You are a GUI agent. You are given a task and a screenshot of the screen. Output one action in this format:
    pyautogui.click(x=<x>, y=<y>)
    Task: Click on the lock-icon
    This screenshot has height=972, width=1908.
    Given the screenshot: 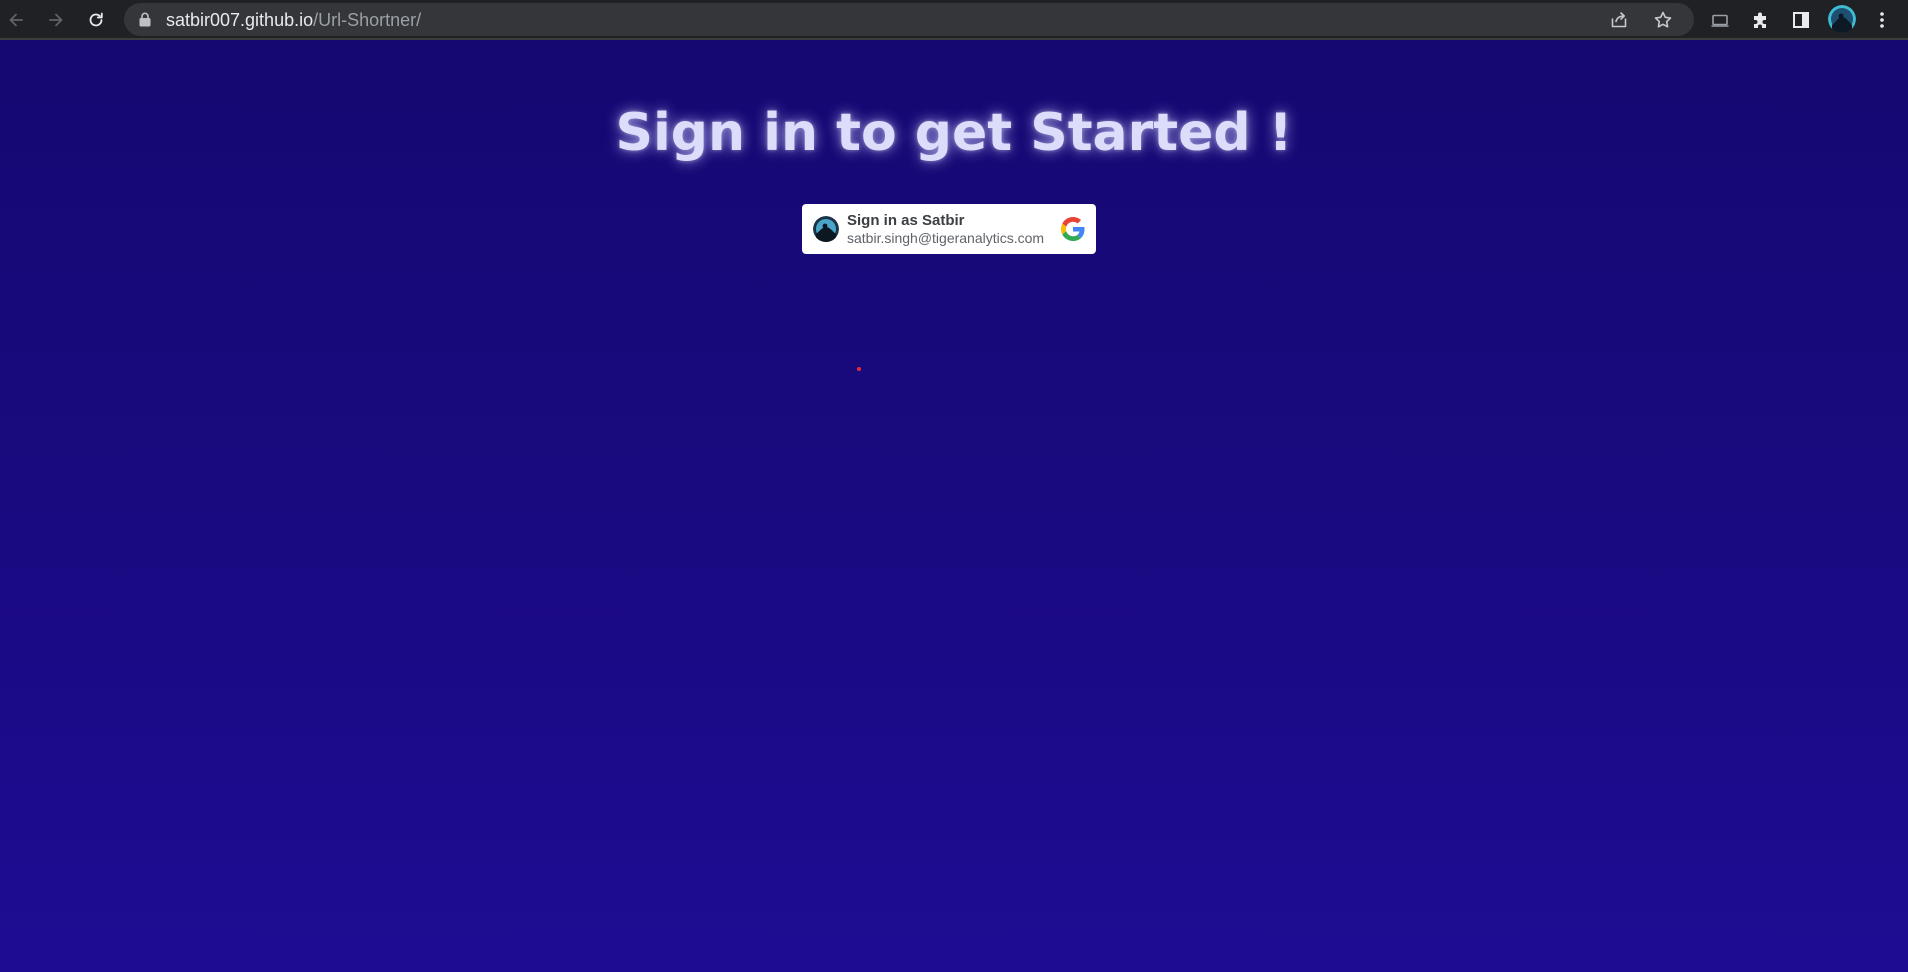 What is the action you would take?
    pyautogui.click(x=145, y=19)
    